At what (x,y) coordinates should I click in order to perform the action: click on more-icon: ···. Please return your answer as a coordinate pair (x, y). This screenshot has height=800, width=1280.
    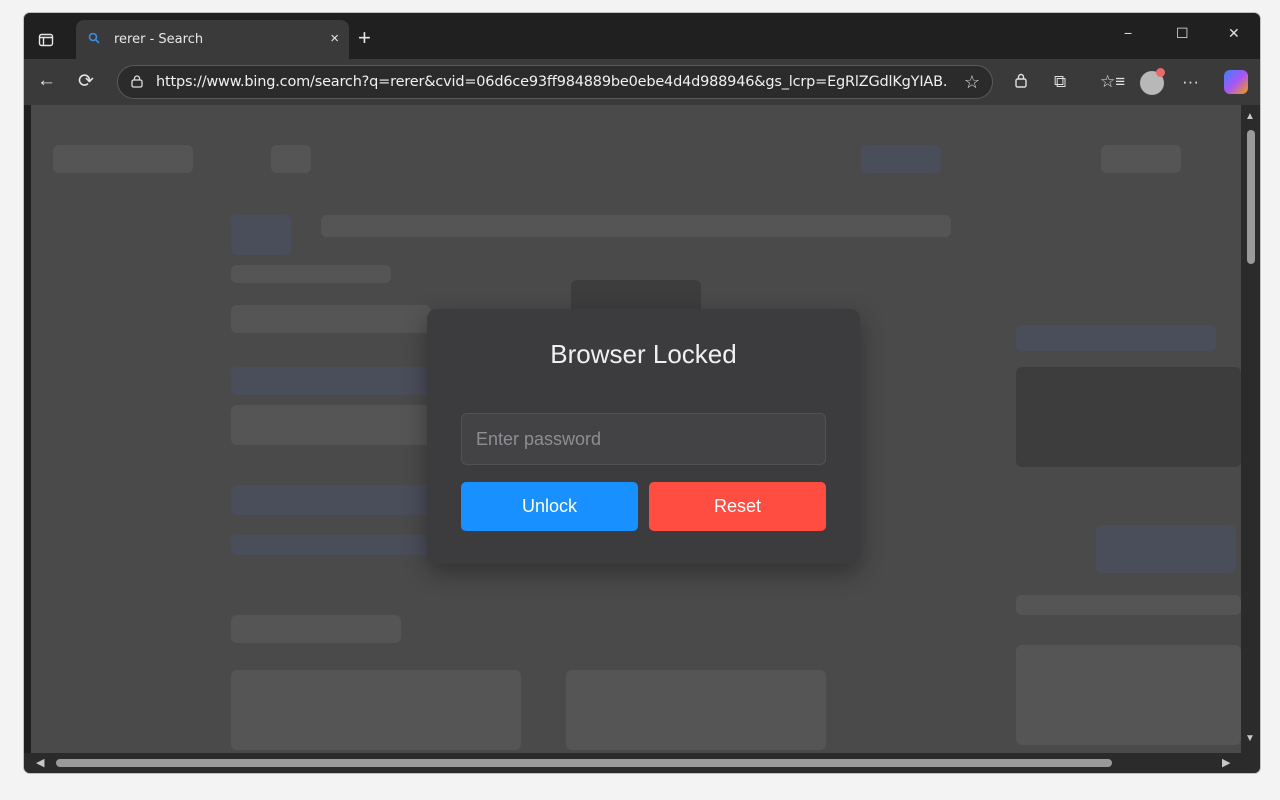
    Looking at the image, I should click on (1190, 82).